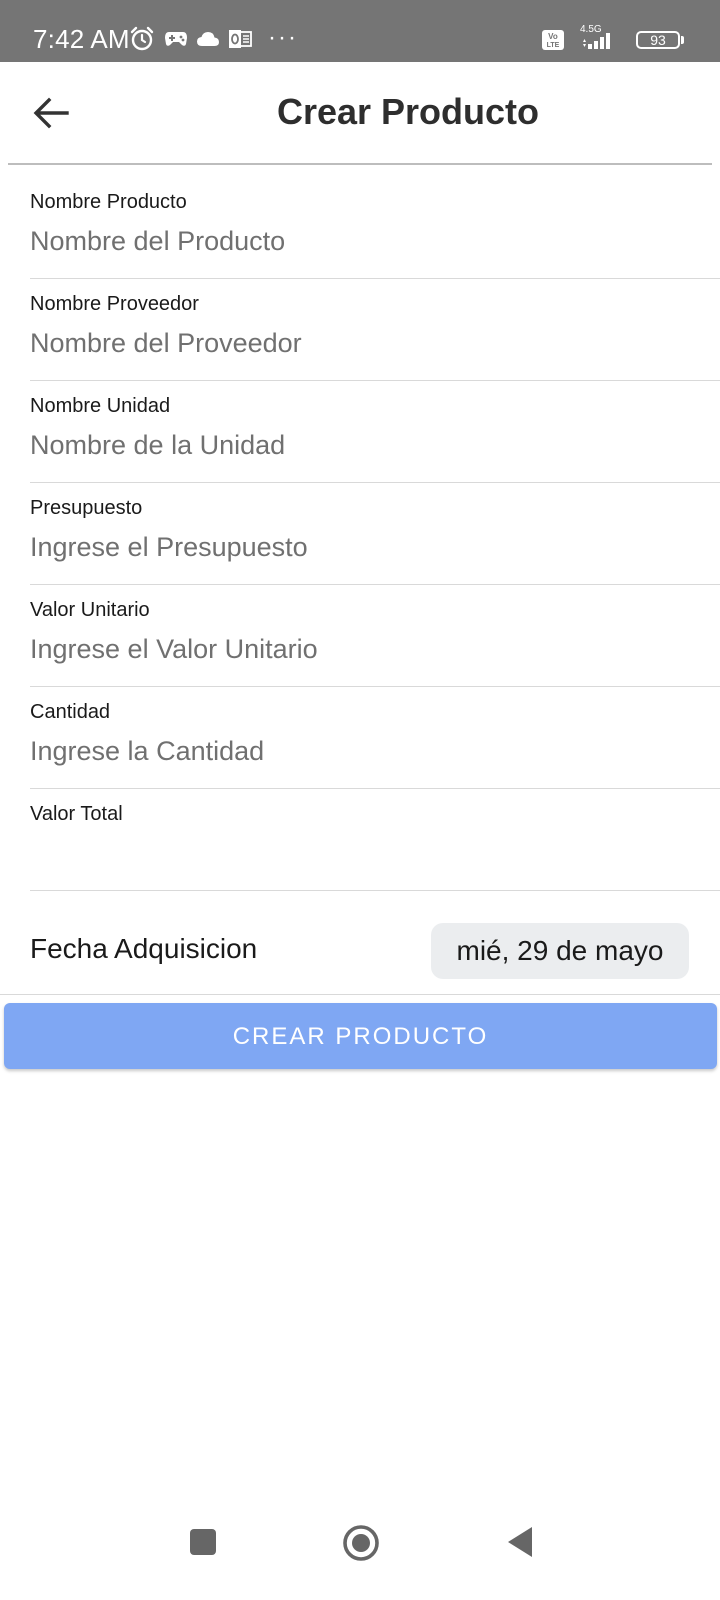 The height and width of the screenshot is (1600, 720). I want to click on volte-icon: Vo LTE, so click(553, 40).